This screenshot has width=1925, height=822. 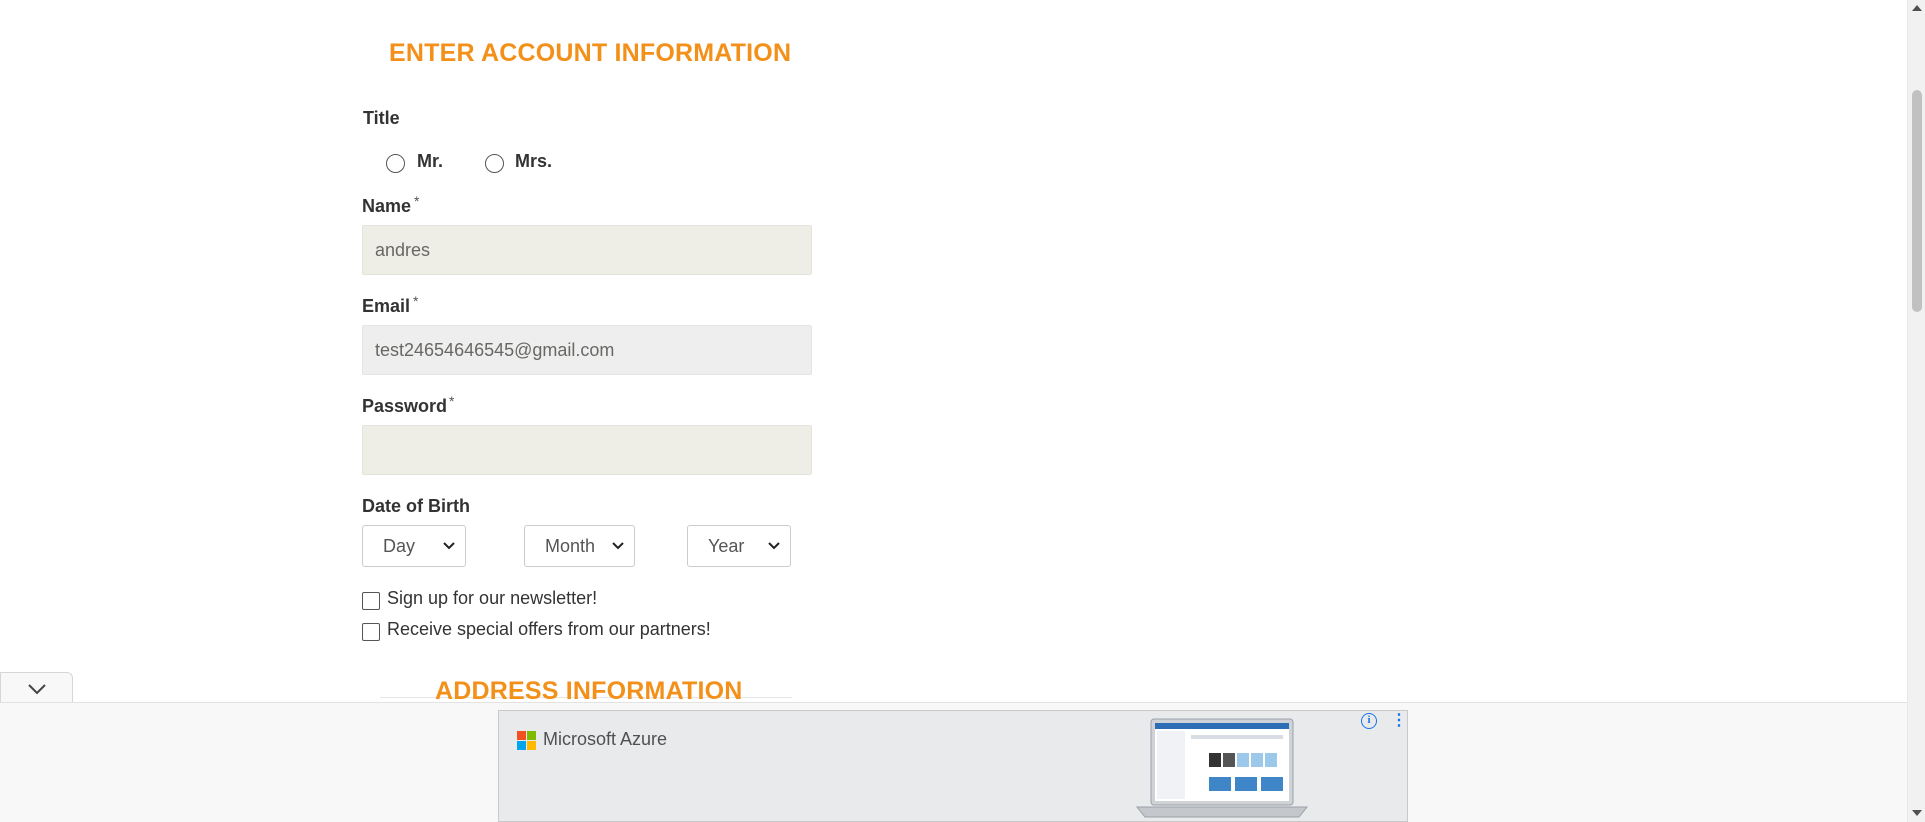 I want to click on laptop-image, so click(x=1222, y=768).